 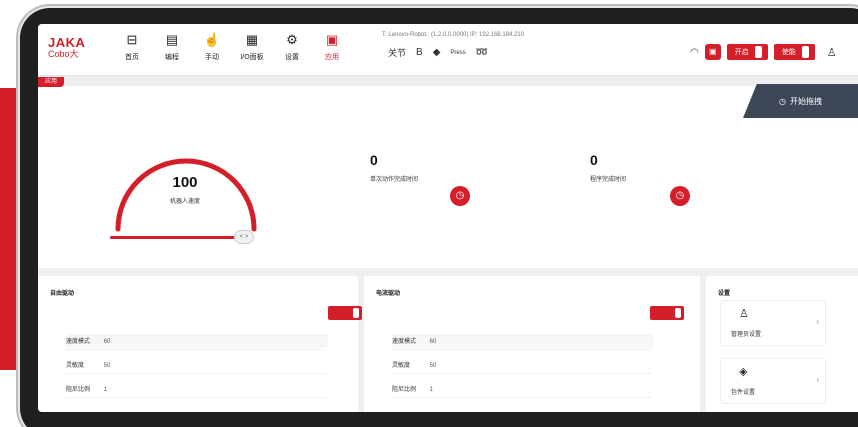 I want to click on logo: JAKA Cobo大, so click(x=66, y=47).